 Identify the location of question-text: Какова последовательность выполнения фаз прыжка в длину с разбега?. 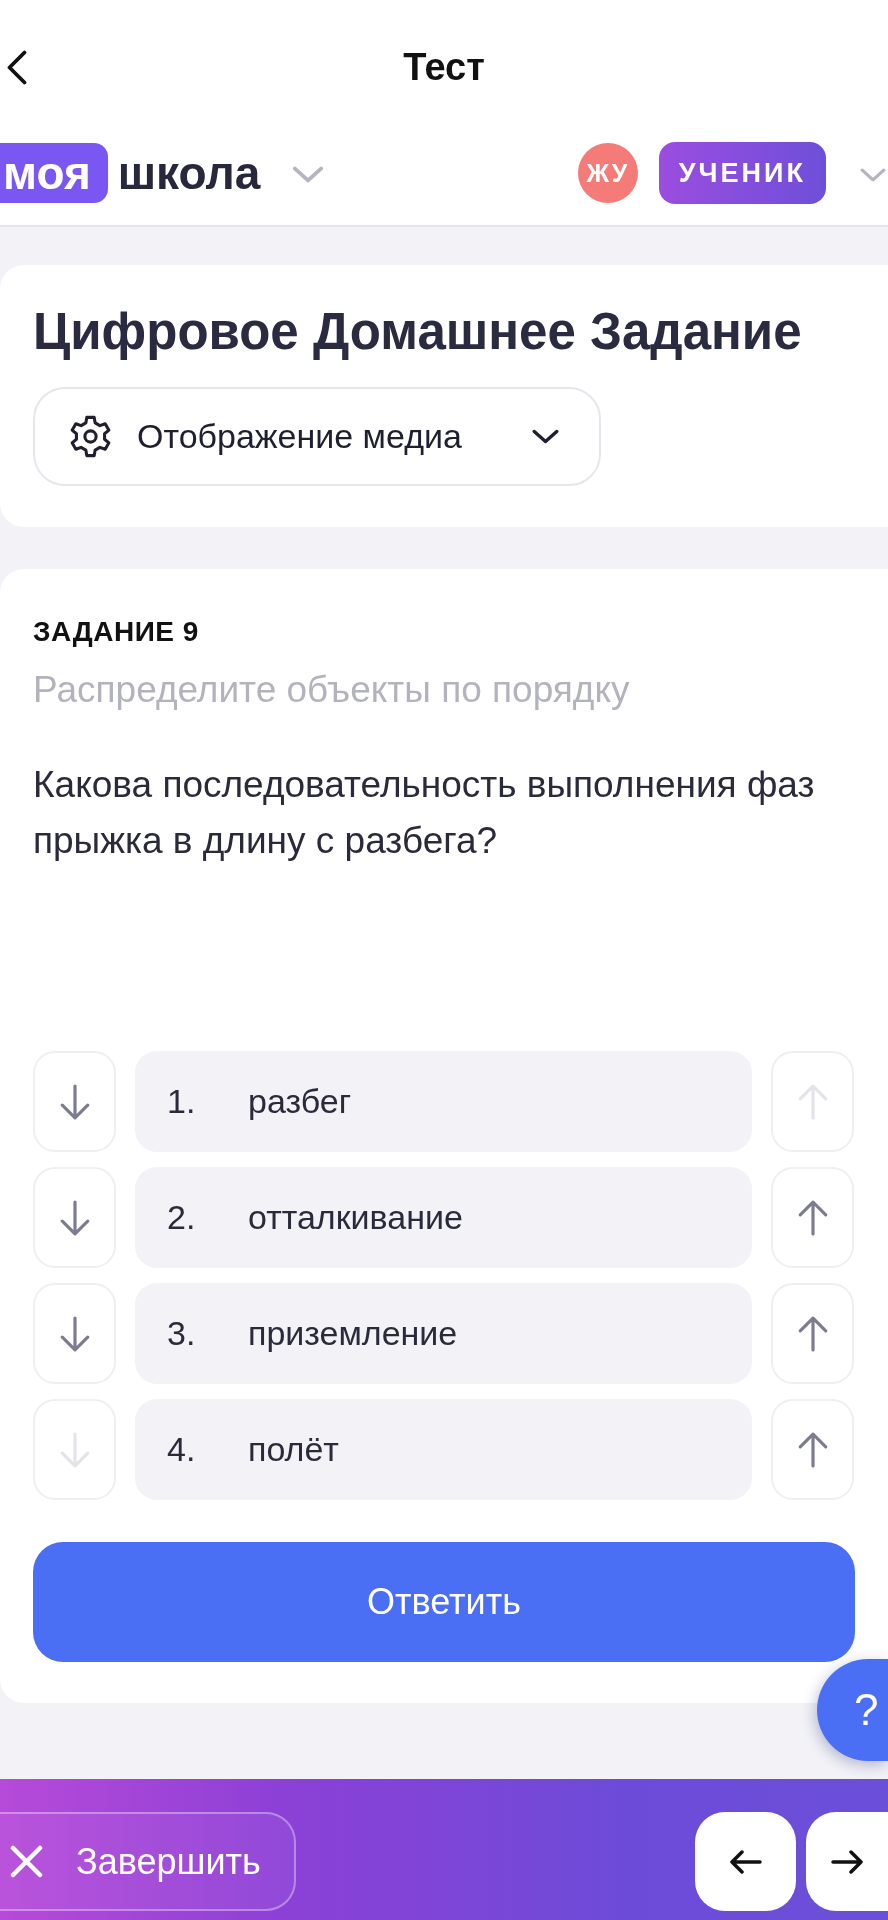
(424, 813).